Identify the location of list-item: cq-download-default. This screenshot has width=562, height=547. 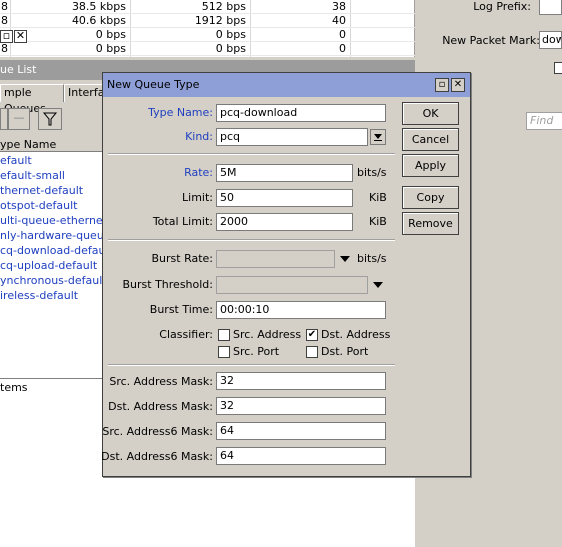
(56, 250).